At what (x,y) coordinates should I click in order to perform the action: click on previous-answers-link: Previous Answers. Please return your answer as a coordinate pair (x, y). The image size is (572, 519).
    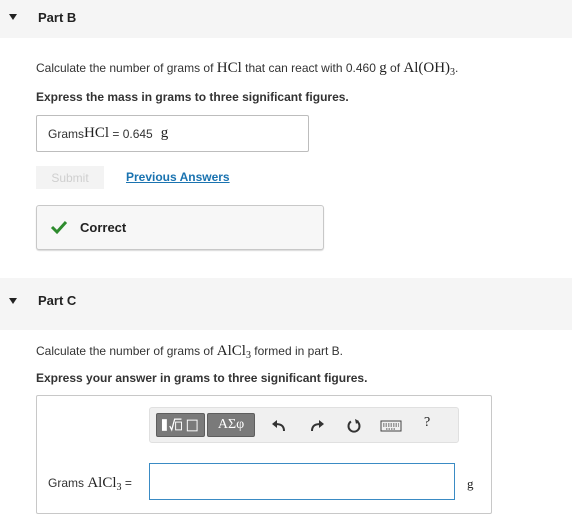
    Looking at the image, I should click on (178, 177).